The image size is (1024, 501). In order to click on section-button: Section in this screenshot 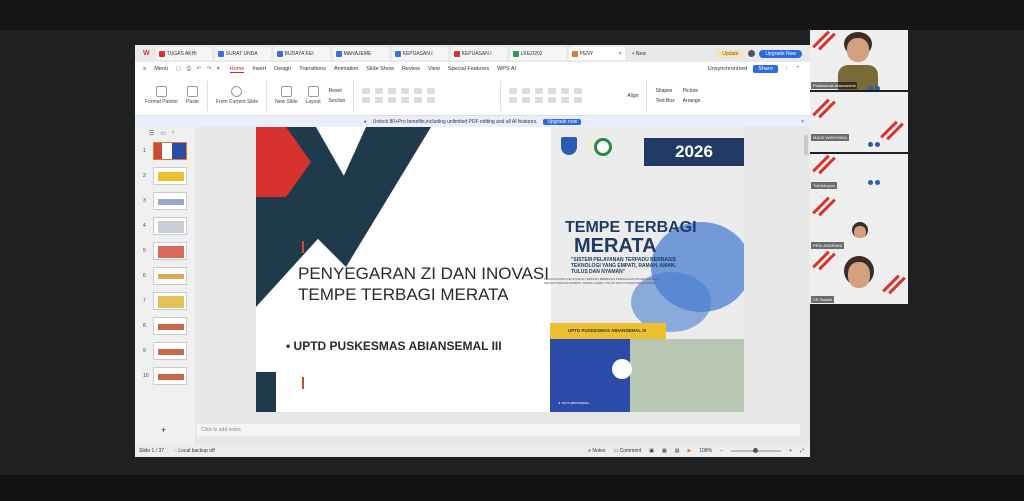, I will do `click(337, 101)`.